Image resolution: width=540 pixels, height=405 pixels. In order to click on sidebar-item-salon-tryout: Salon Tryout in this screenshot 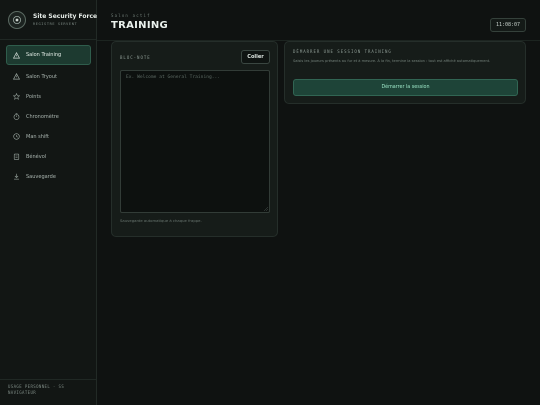, I will do `click(48, 76)`.